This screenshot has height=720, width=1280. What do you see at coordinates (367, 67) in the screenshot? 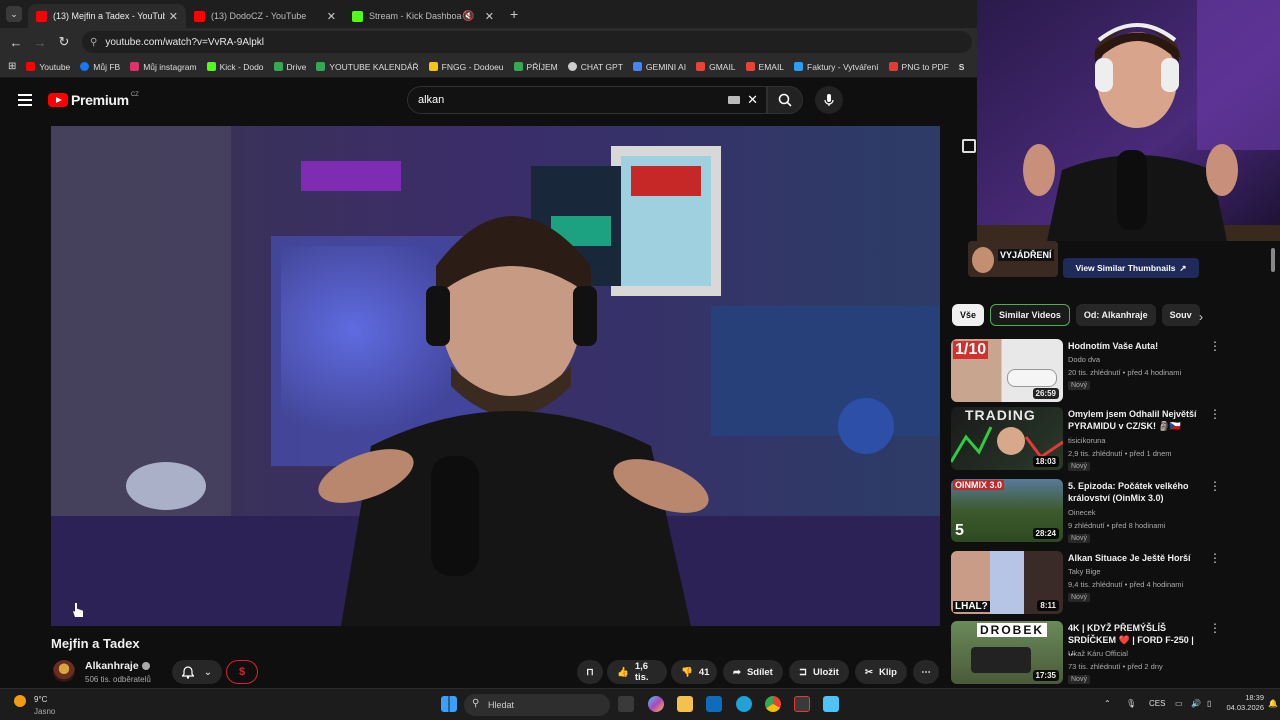
I see `bookmark-yt-calendar: YOUTUBE KALENDÁŘ` at bounding box center [367, 67].